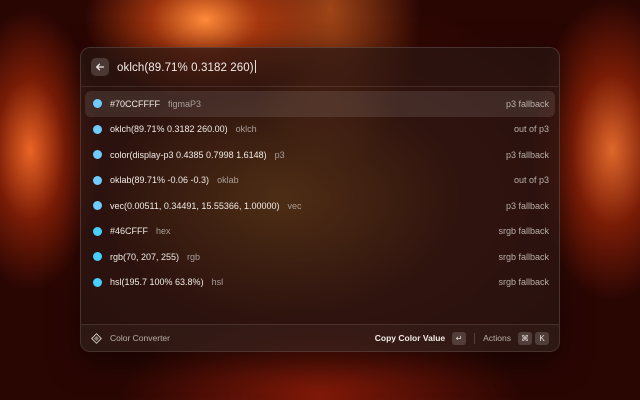 The image size is (640, 400). Describe the element at coordinates (185, 103) in the screenshot. I see `color-format: figmaP3` at that location.